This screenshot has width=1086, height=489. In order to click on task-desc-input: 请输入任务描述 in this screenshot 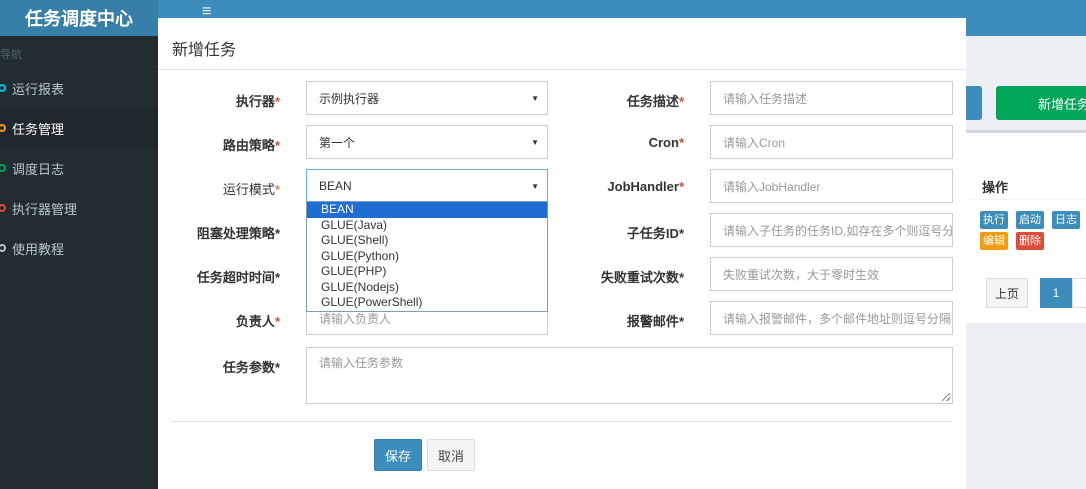, I will do `click(831, 98)`.